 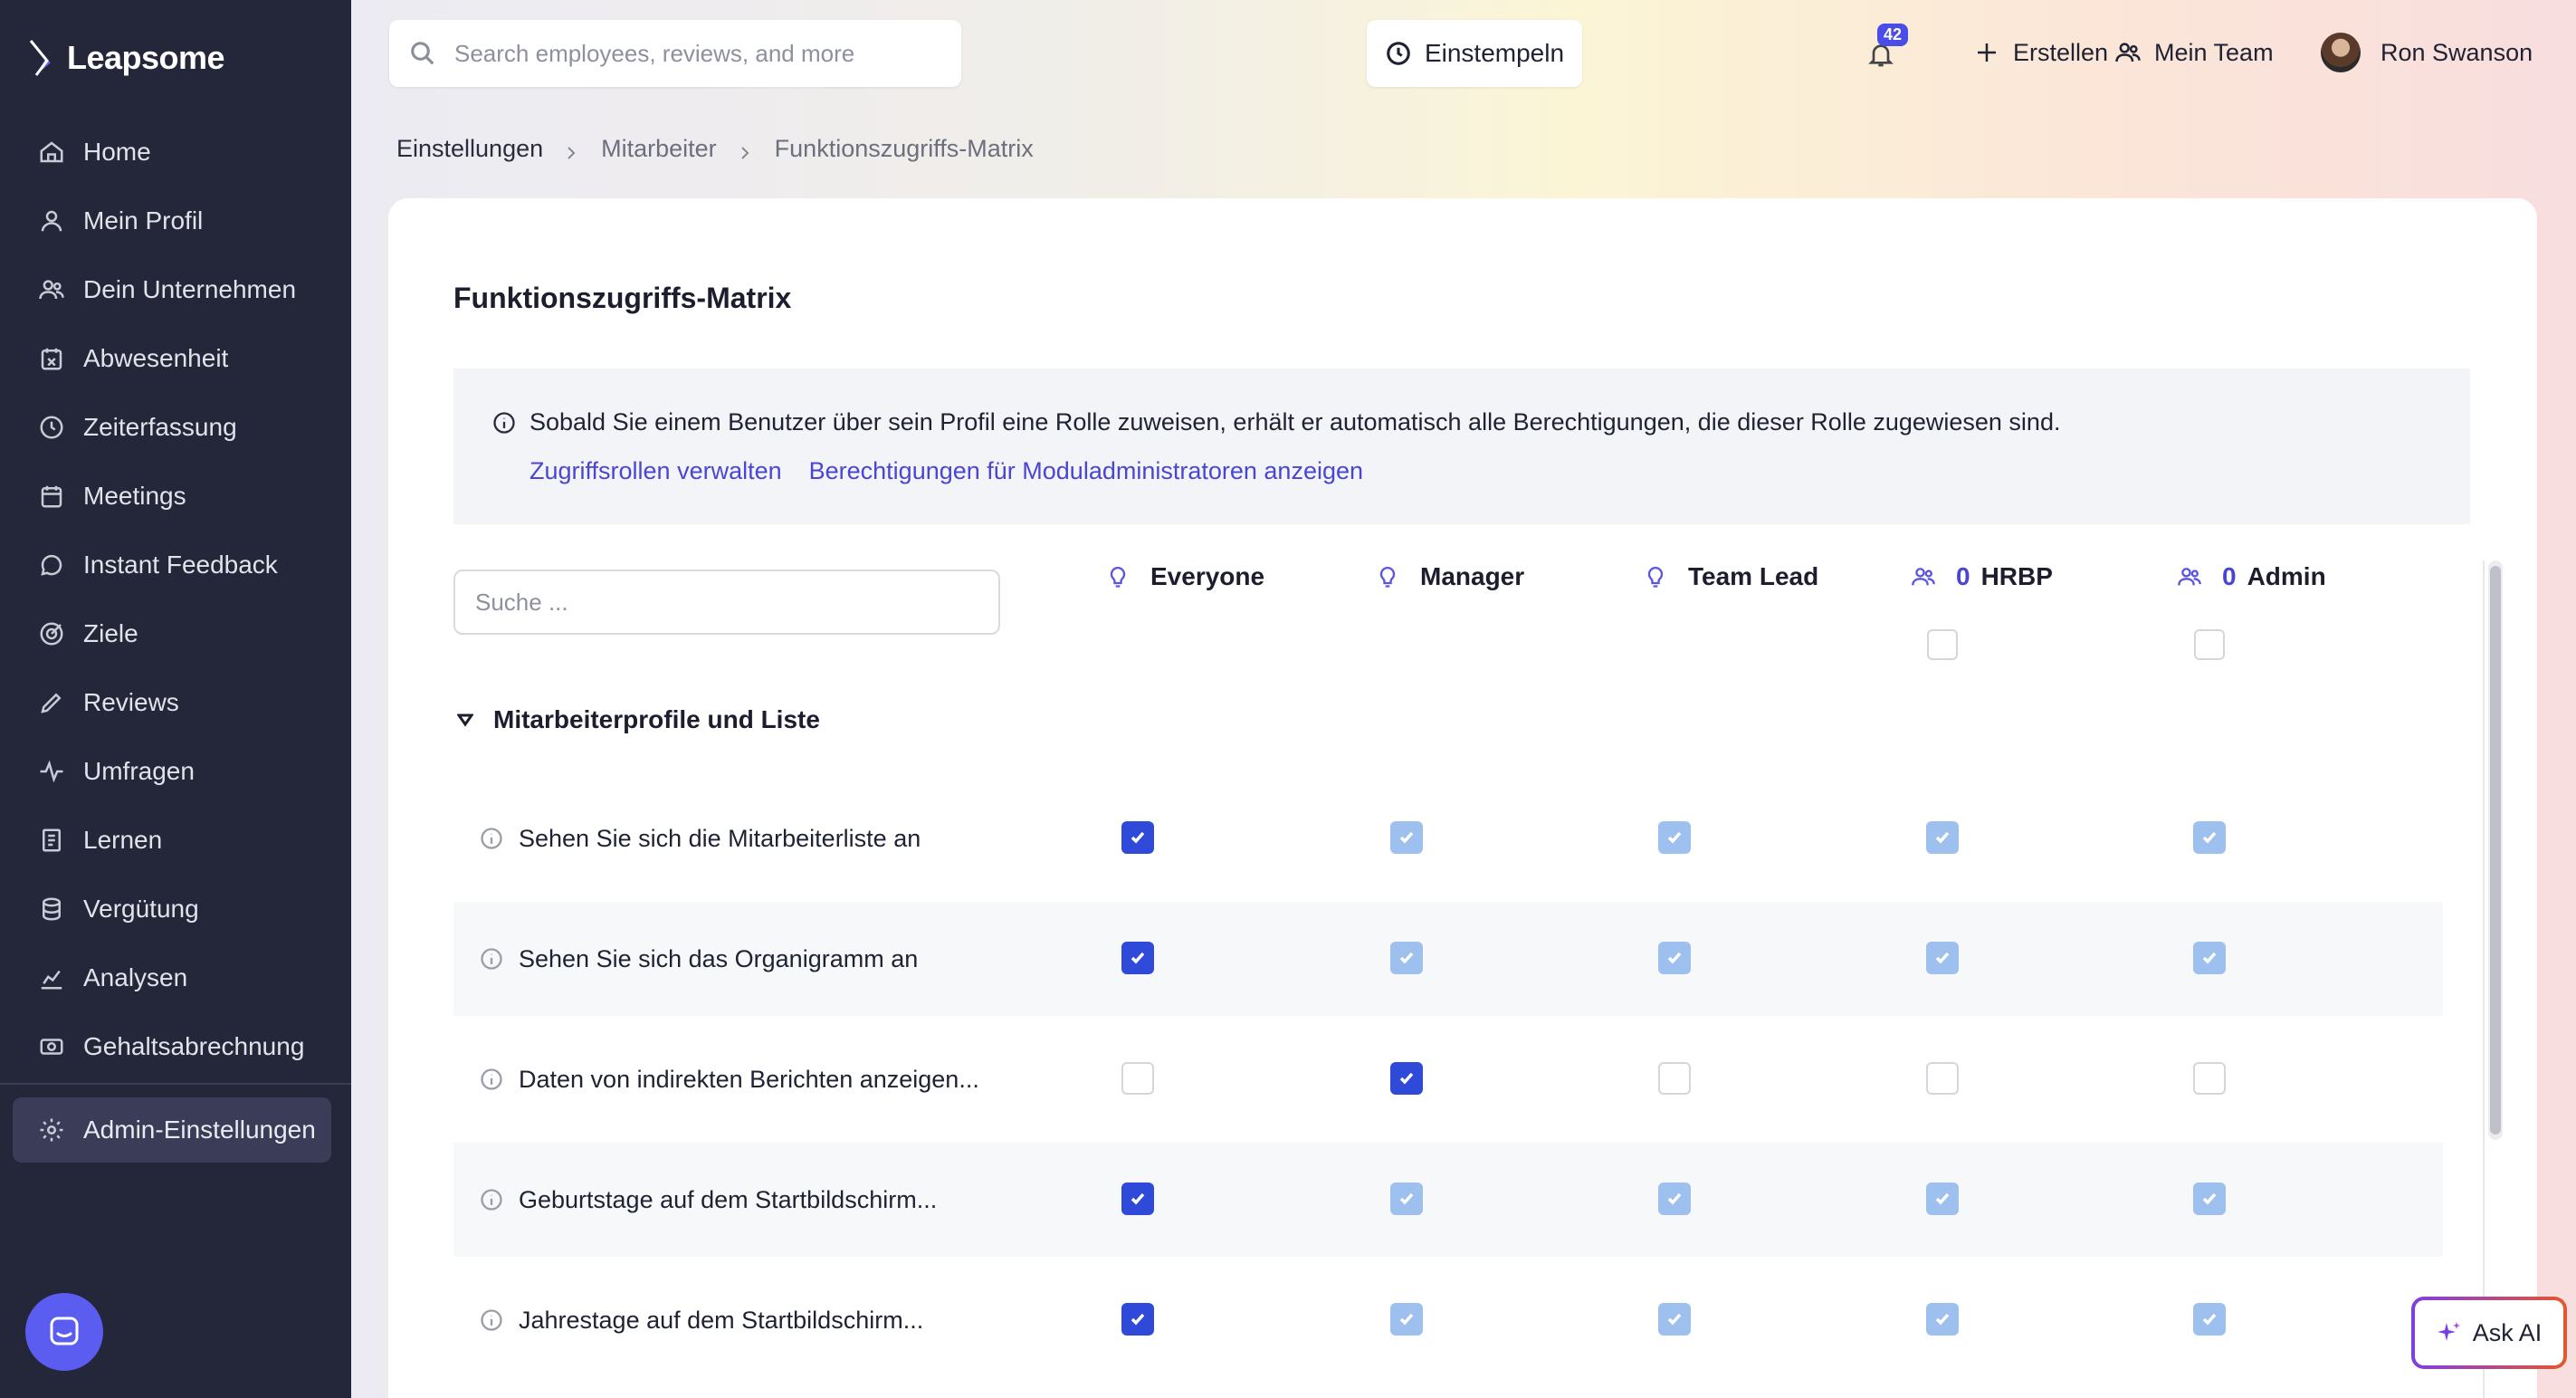 I want to click on calendar-icon, so click(x=52, y=496).